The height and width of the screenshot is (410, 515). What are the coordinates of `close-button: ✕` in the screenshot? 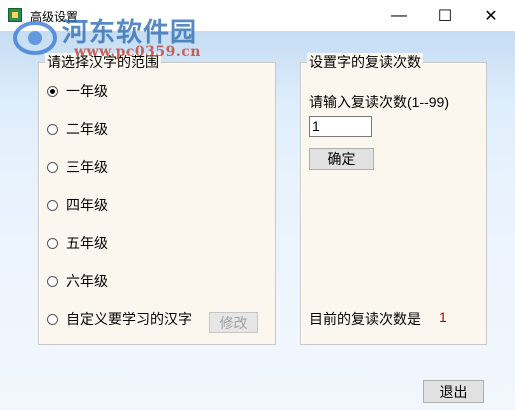 It's located at (491, 15).